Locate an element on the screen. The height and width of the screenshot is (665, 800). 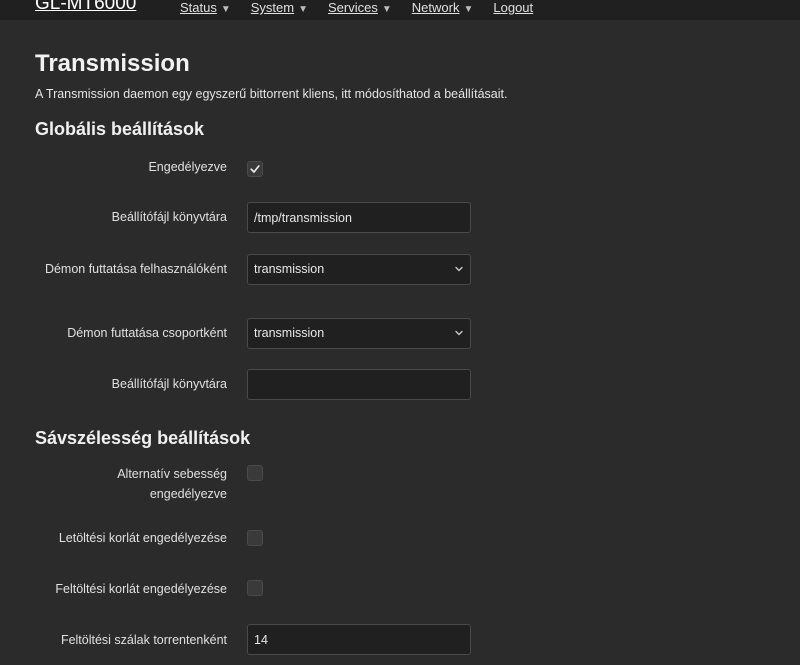
run-user-value: transmission is located at coordinates (289, 269).